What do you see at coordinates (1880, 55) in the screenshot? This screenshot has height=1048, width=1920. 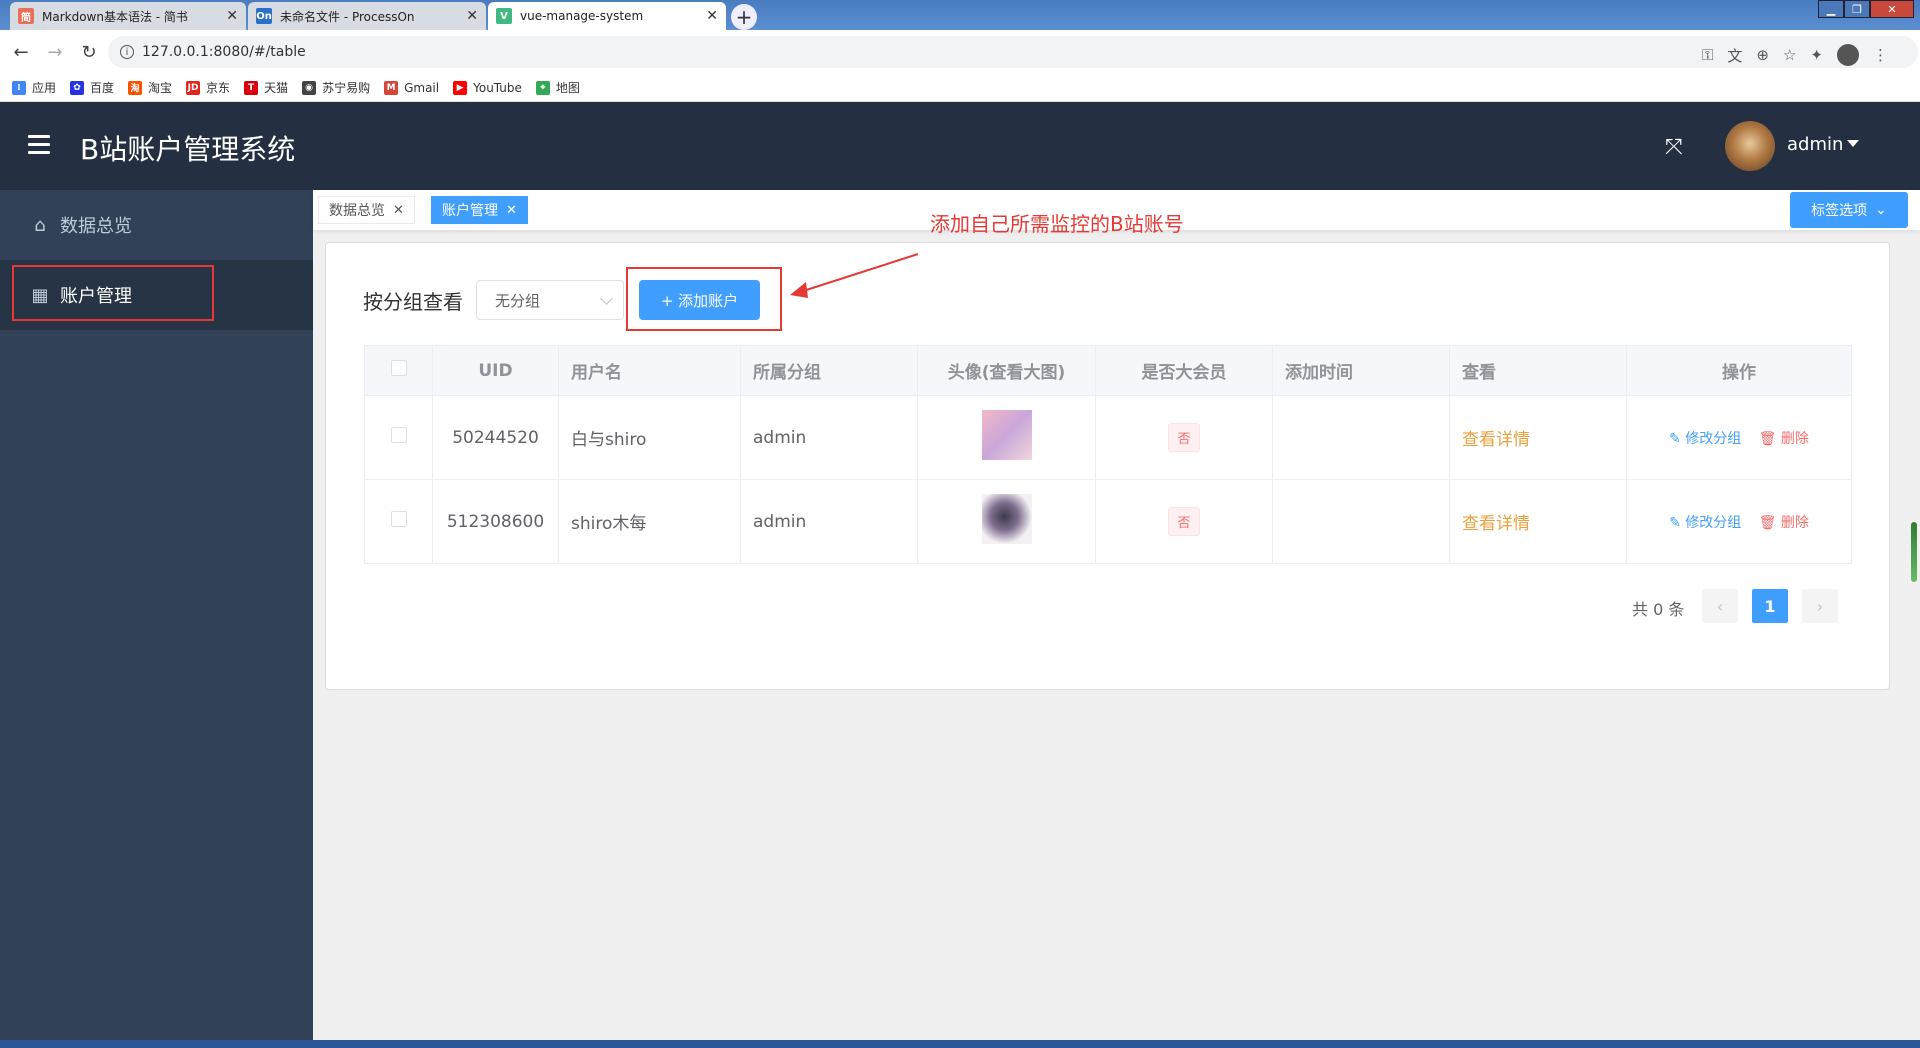 I see `more-icon: ⋮` at bounding box center [1880, 55].